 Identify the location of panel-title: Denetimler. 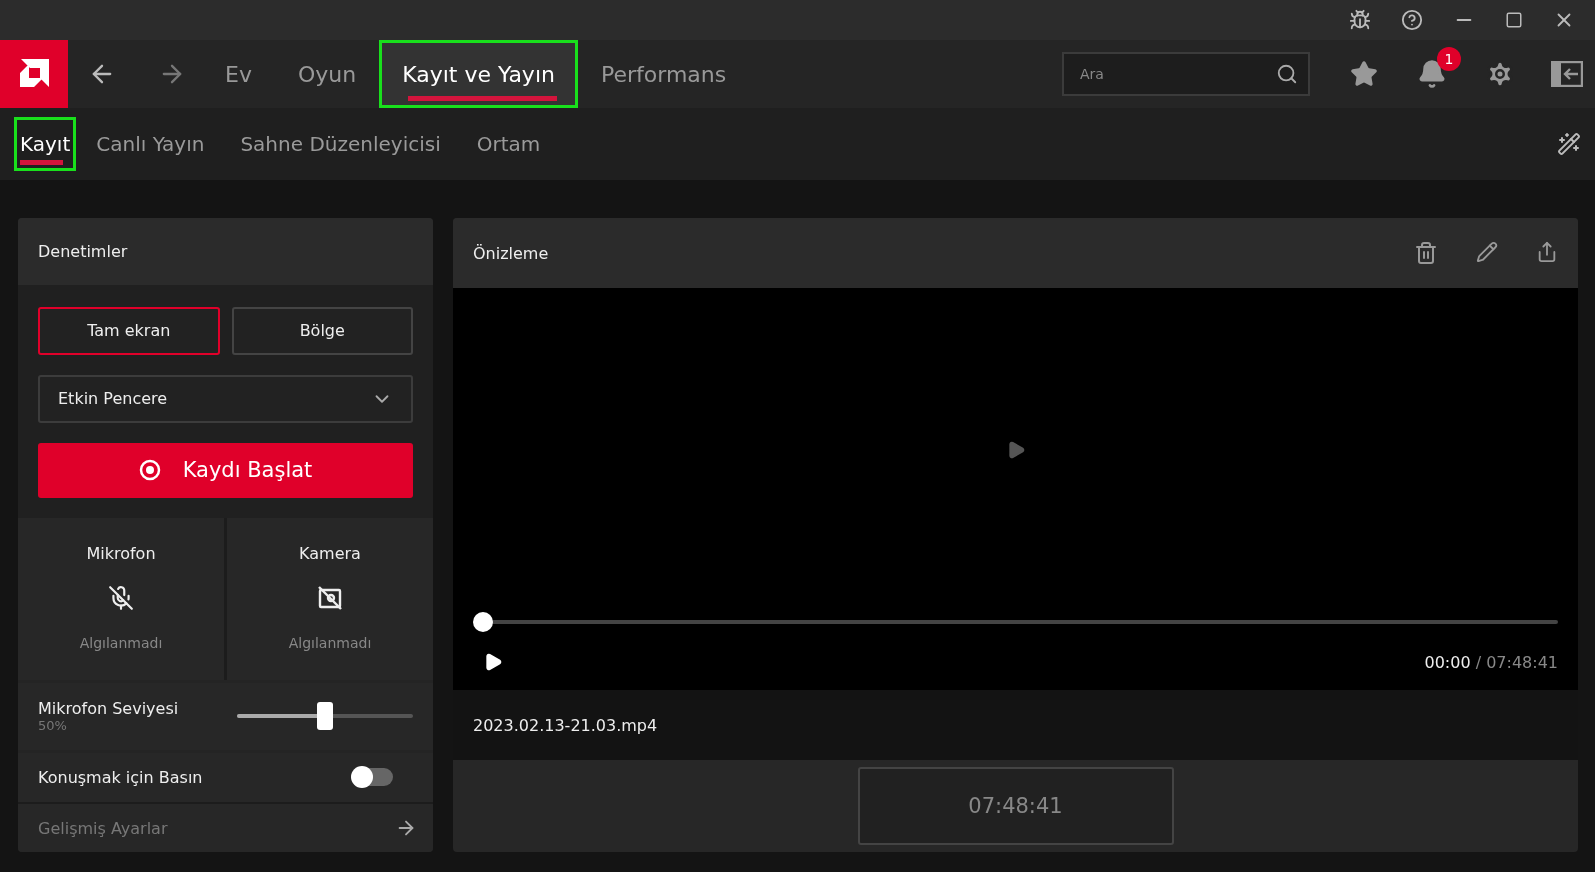
(225, 251).